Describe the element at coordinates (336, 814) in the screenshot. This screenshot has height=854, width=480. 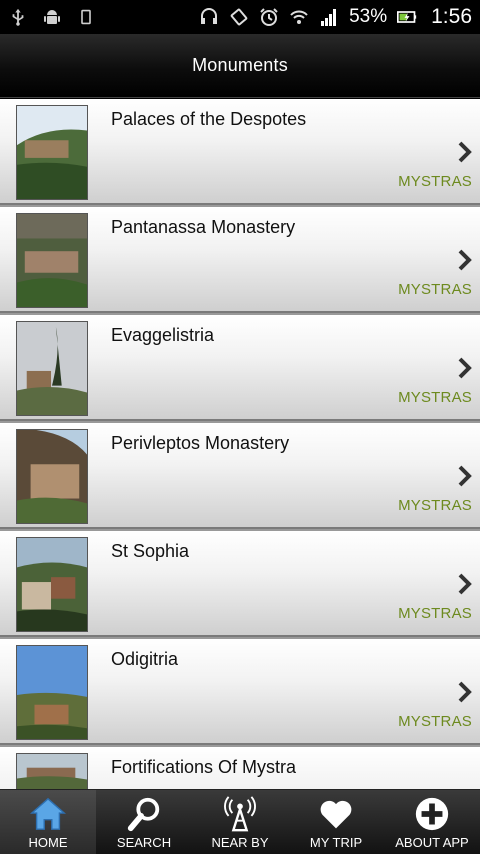
I see `heart-icon` at that location.